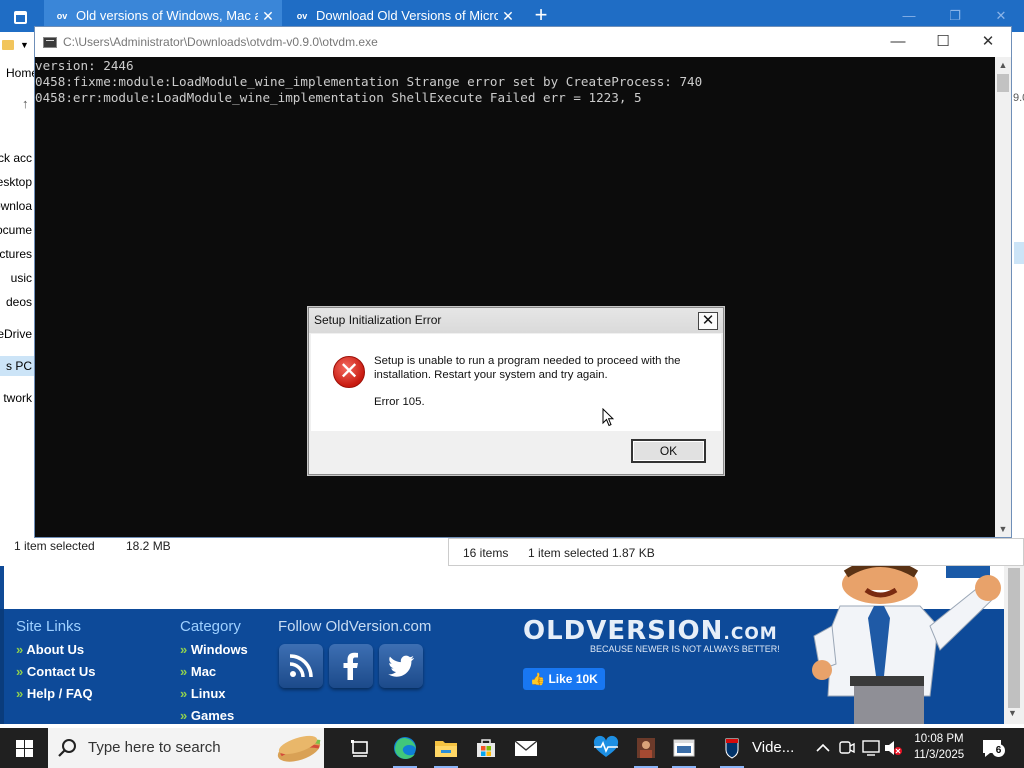 The height and width of the screenshot is (768, 1024). What do you see at coordinates (906, 645) in the screenshot?
I see `mascot-image` at bounding box center [906, 645].